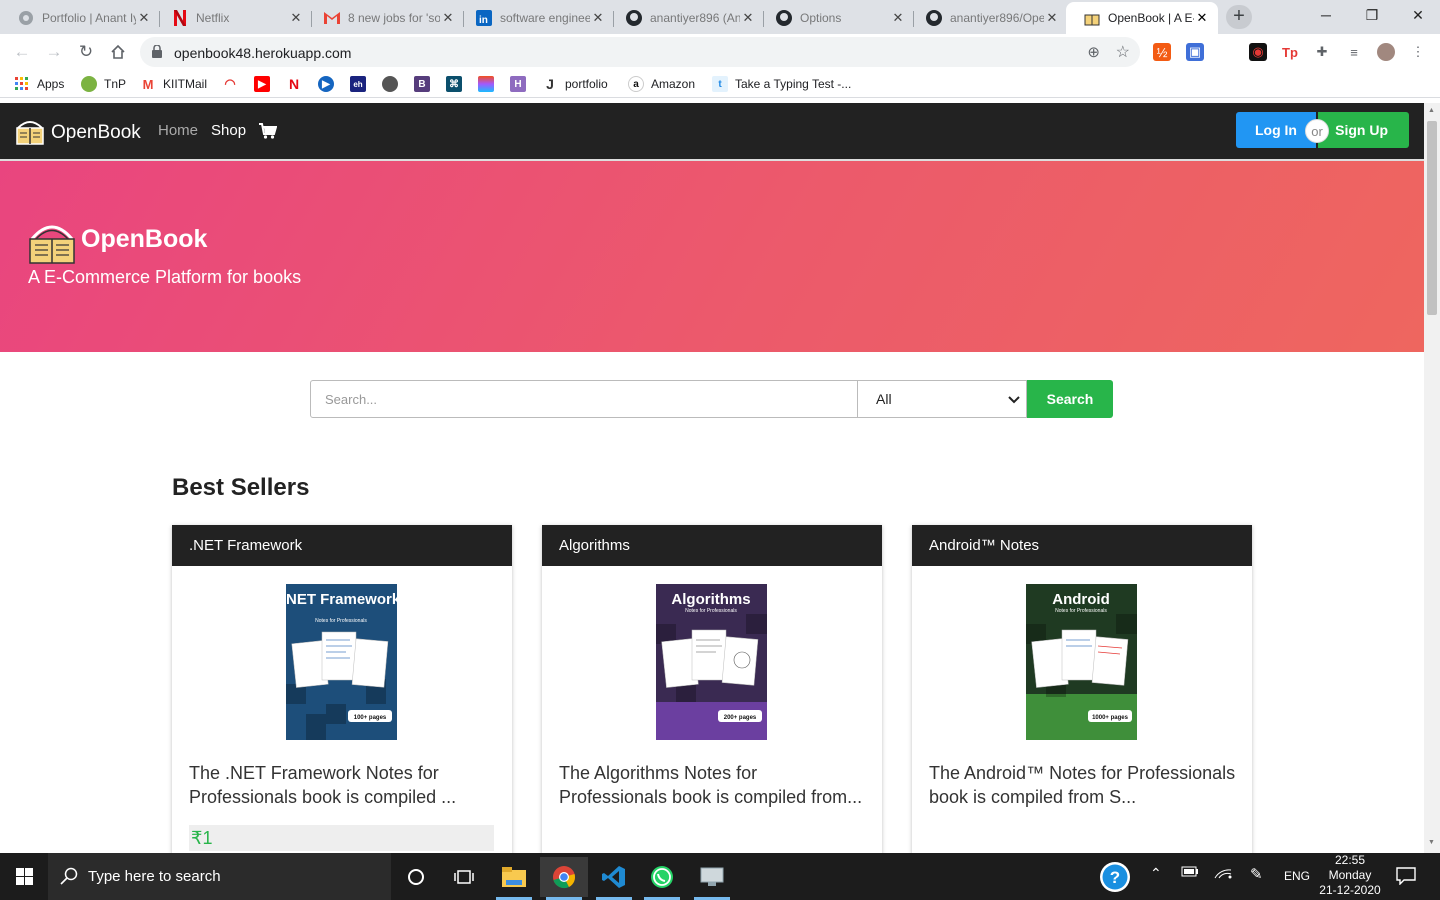 The image size is (1440, 900). I want to click on scroll-down-arrow-icon: ▼, so click(1431, 842).